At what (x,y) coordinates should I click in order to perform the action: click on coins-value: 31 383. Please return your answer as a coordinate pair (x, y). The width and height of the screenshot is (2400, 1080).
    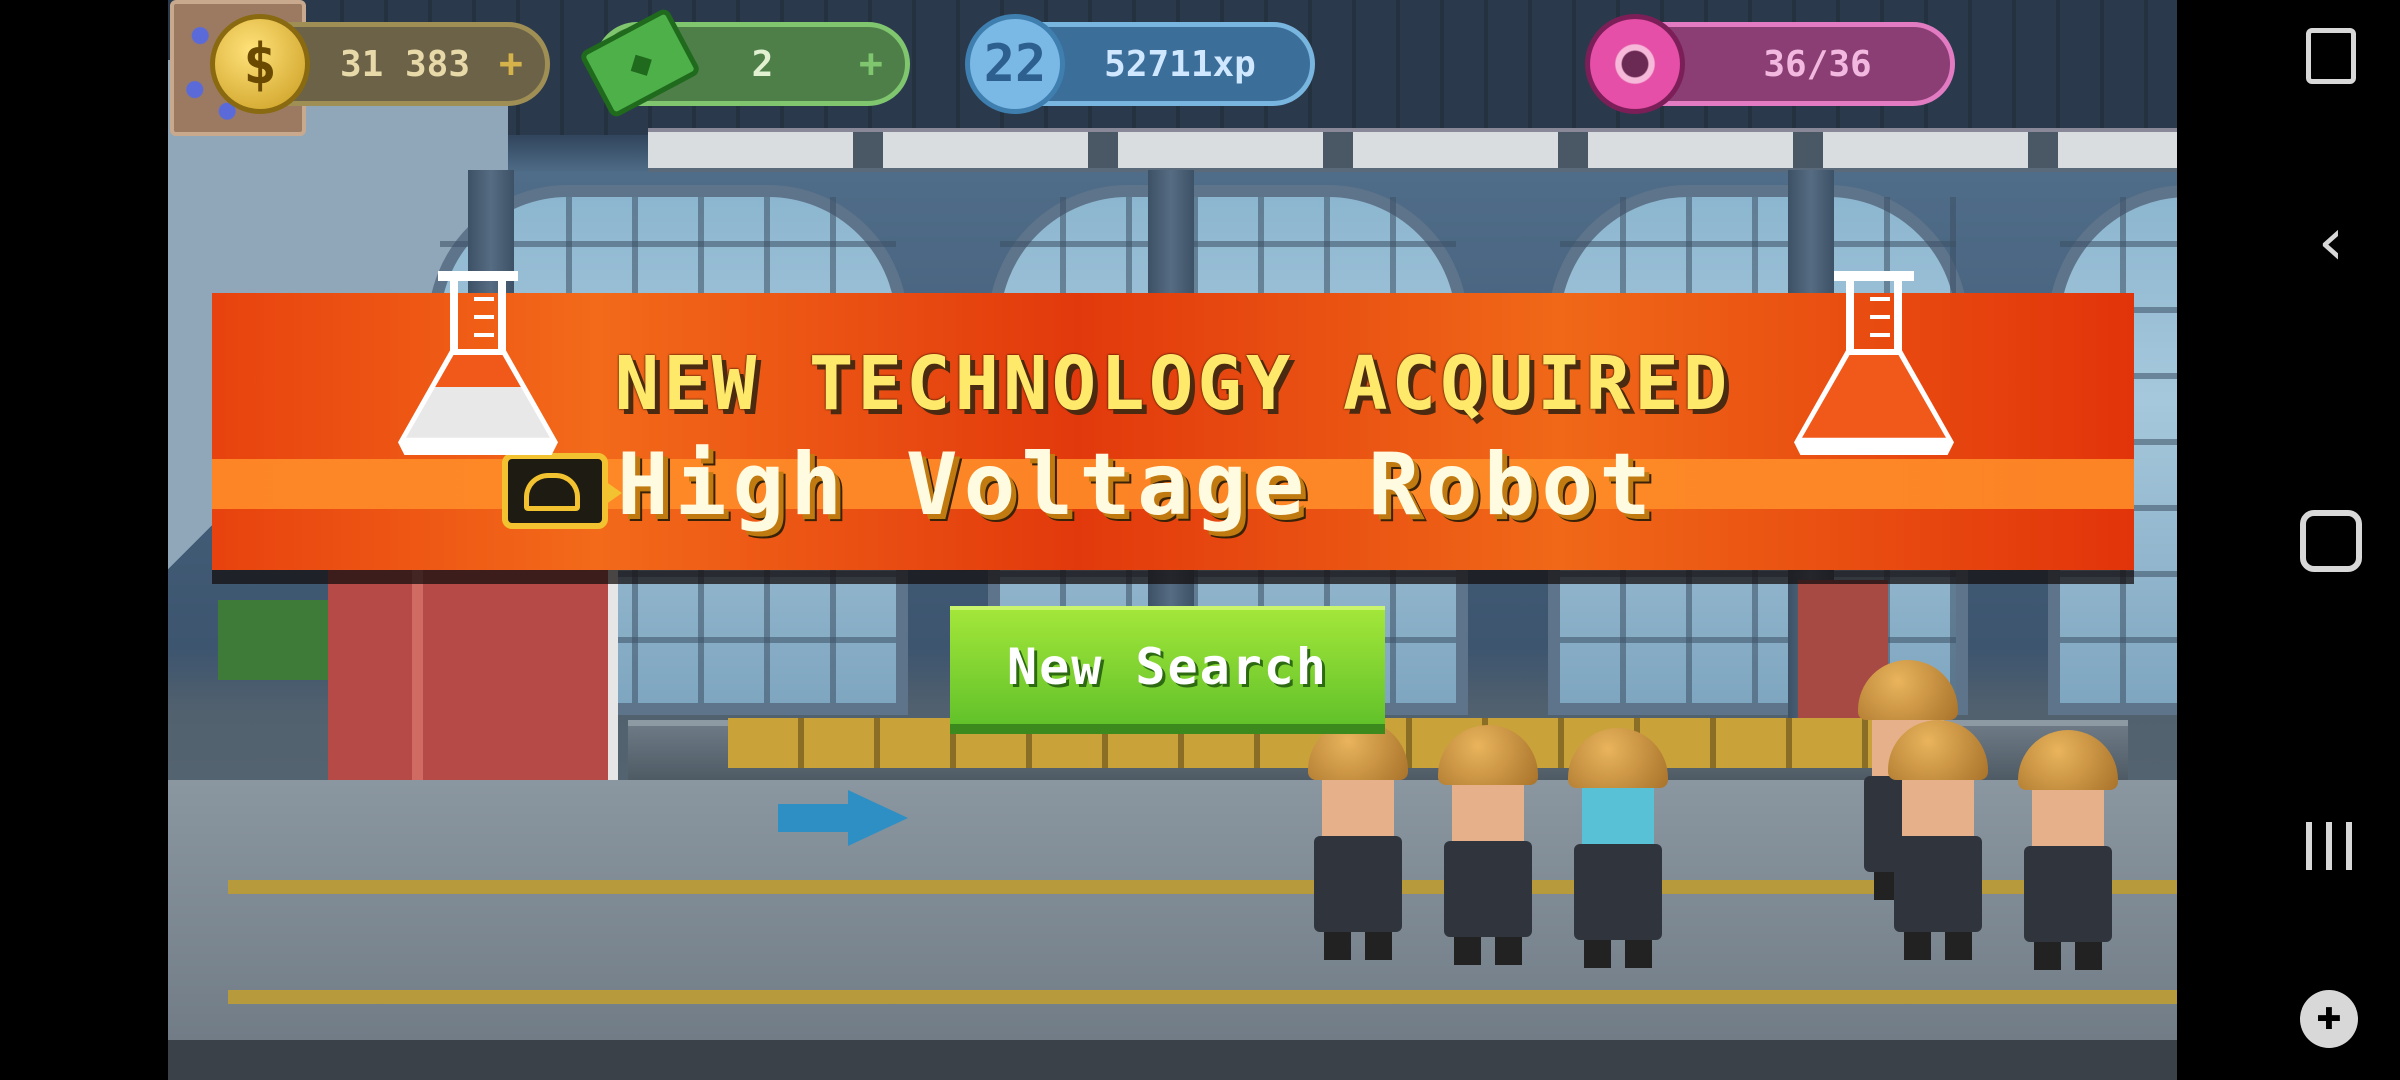
    Looking at the image, I should click on (405, 64).